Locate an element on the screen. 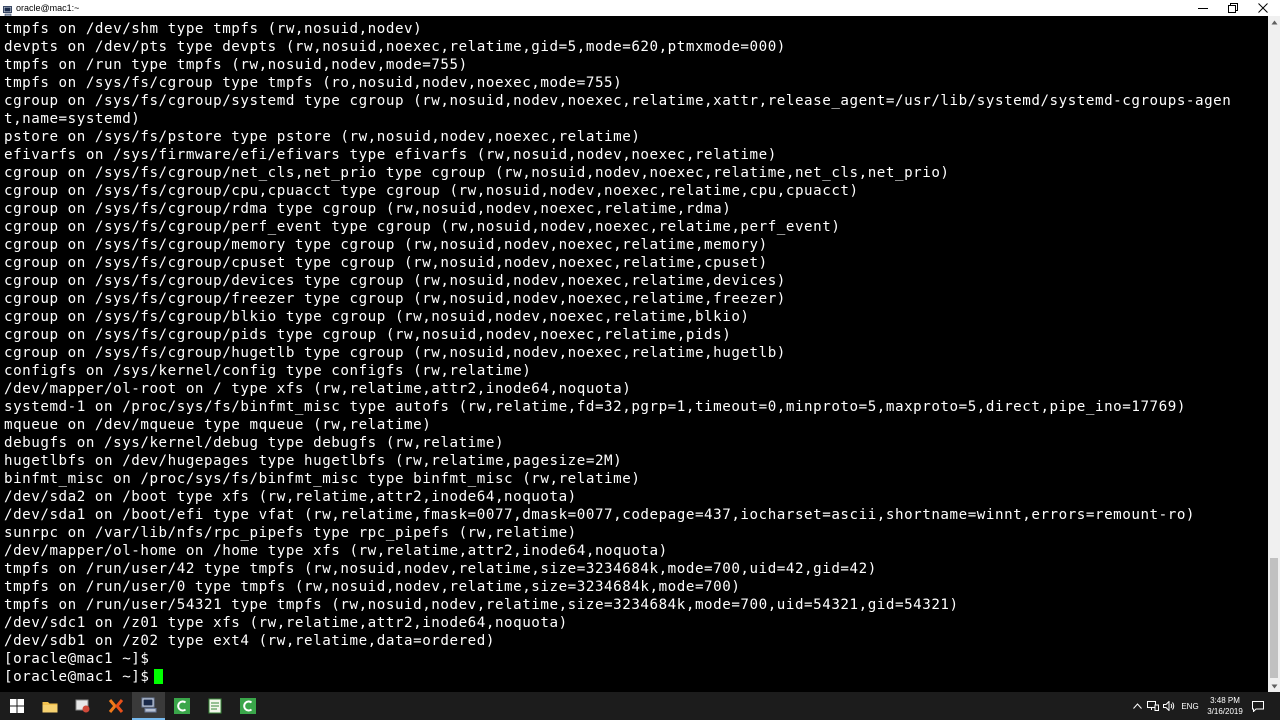 This screenshot has width=1280, height=720. taskbar-xming is located at coordinates (115, 706).